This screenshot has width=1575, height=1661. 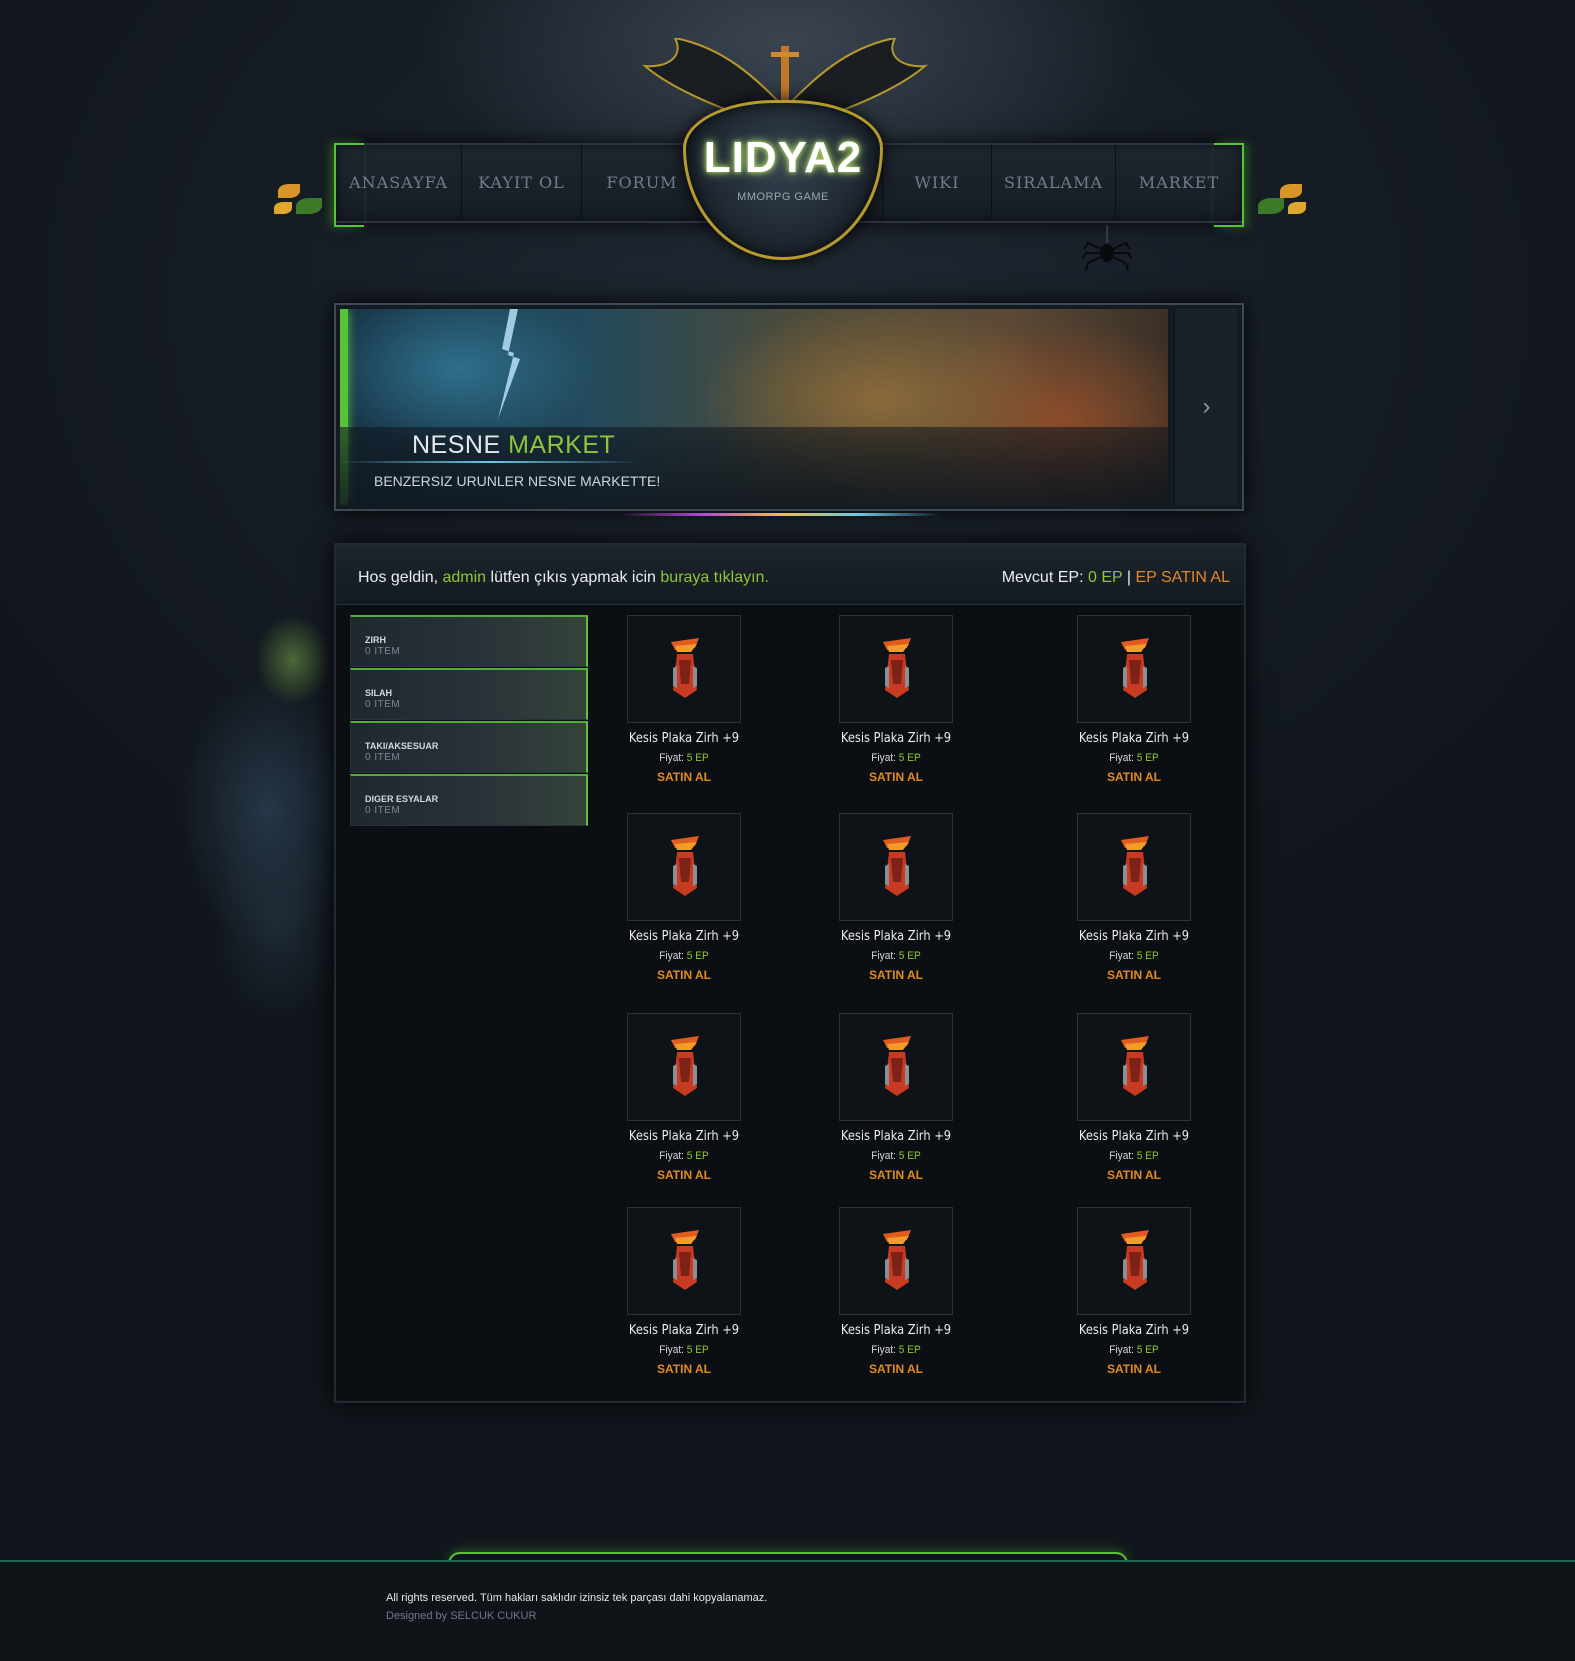 What do you see at coordinates (517, 481) in the screenshot?
I see `banner-subtitle: BENZERSIZ URUNLER NESNE MARKETTE!` at bounding box center [517, 481].